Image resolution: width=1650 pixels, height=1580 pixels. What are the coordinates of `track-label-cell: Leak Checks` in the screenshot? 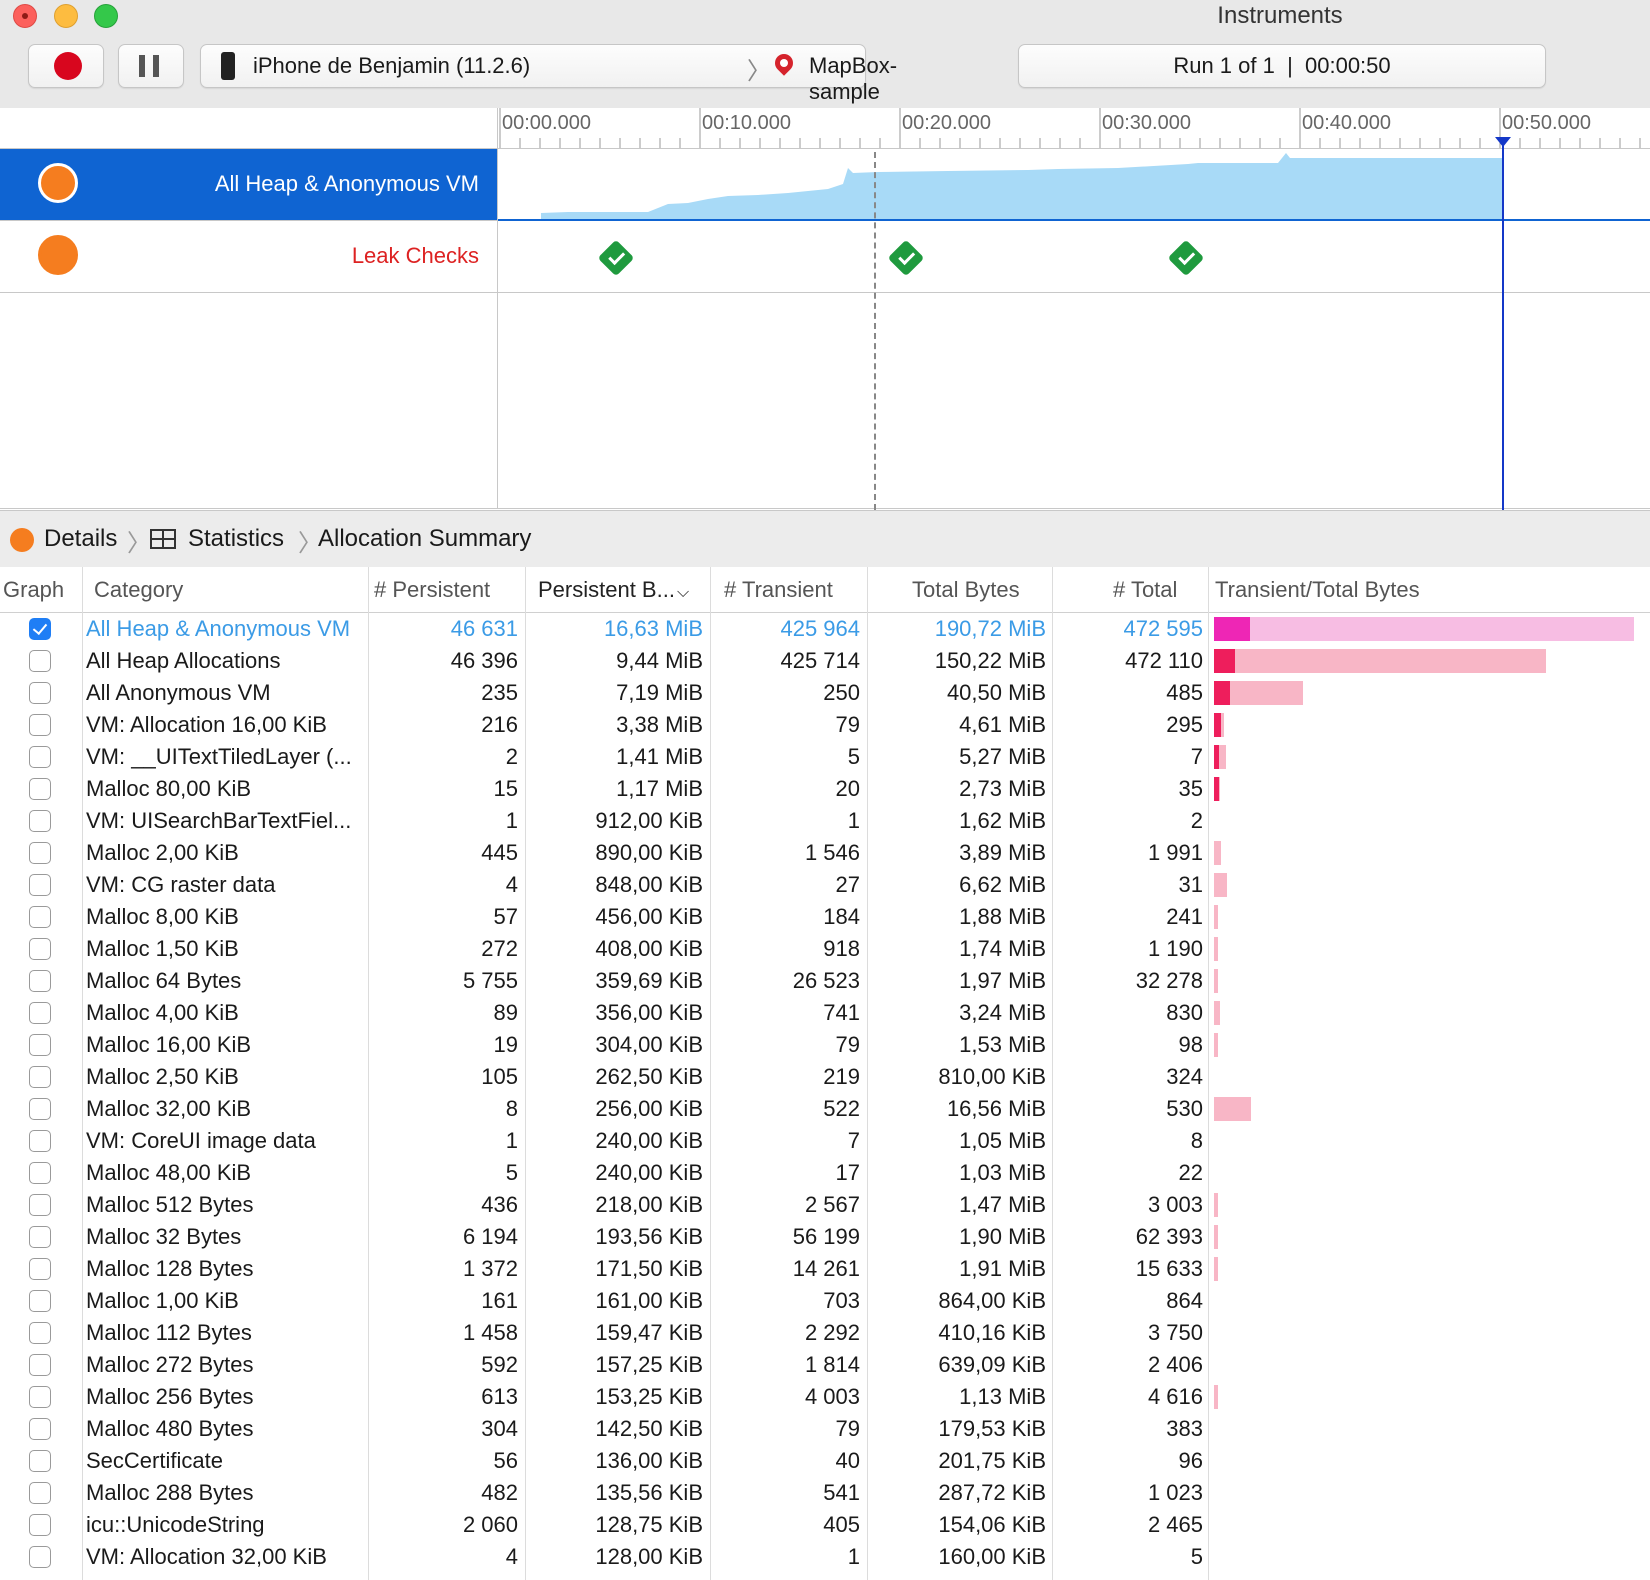 It's located at (249, 256).